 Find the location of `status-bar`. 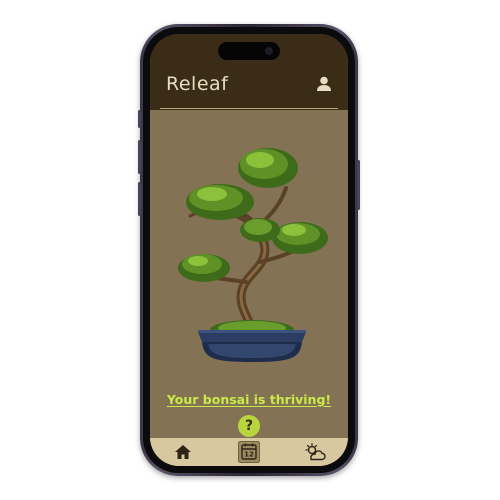

status-bar is located at coordinates (249, 49).